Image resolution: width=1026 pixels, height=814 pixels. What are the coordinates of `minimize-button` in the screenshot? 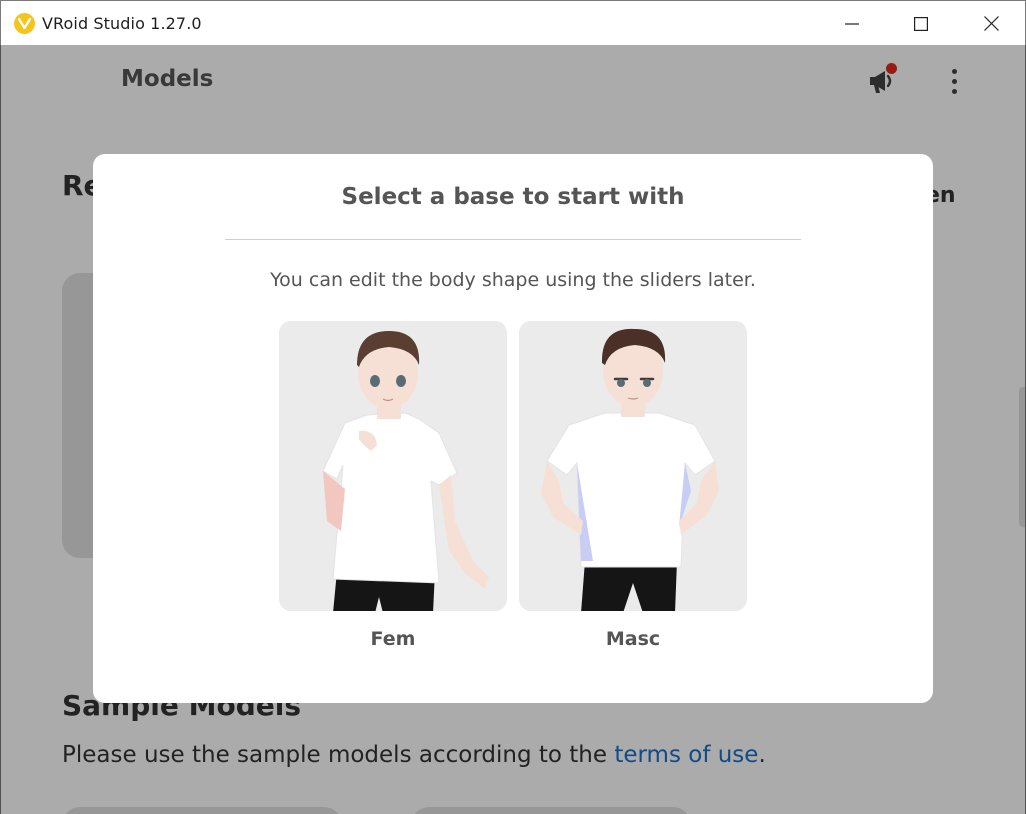 It's located at (852, 23).